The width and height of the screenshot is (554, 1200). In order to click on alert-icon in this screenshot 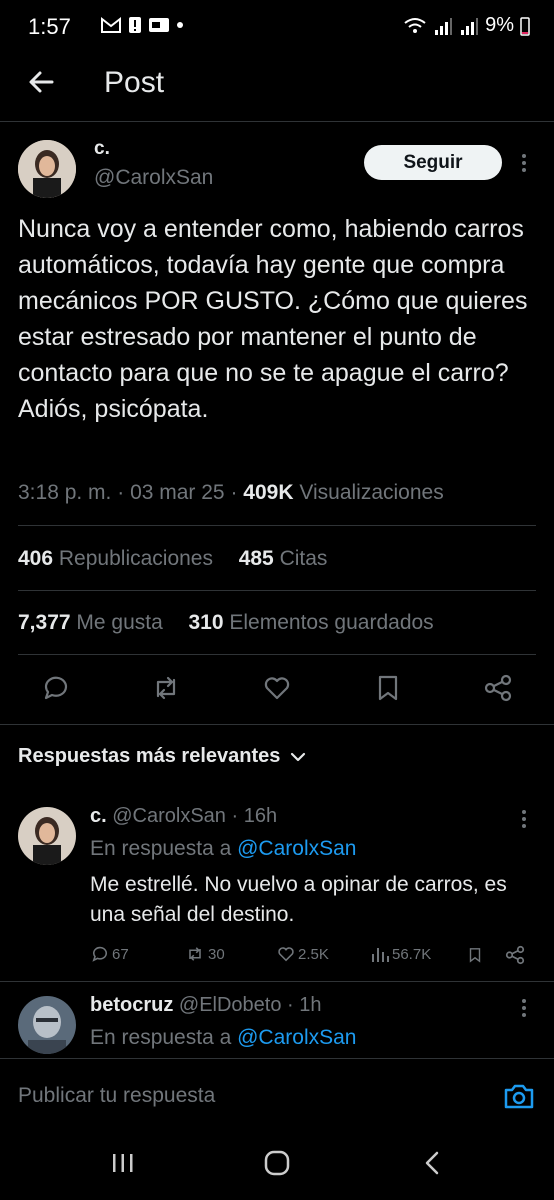, I will do `click(135, 25)`.